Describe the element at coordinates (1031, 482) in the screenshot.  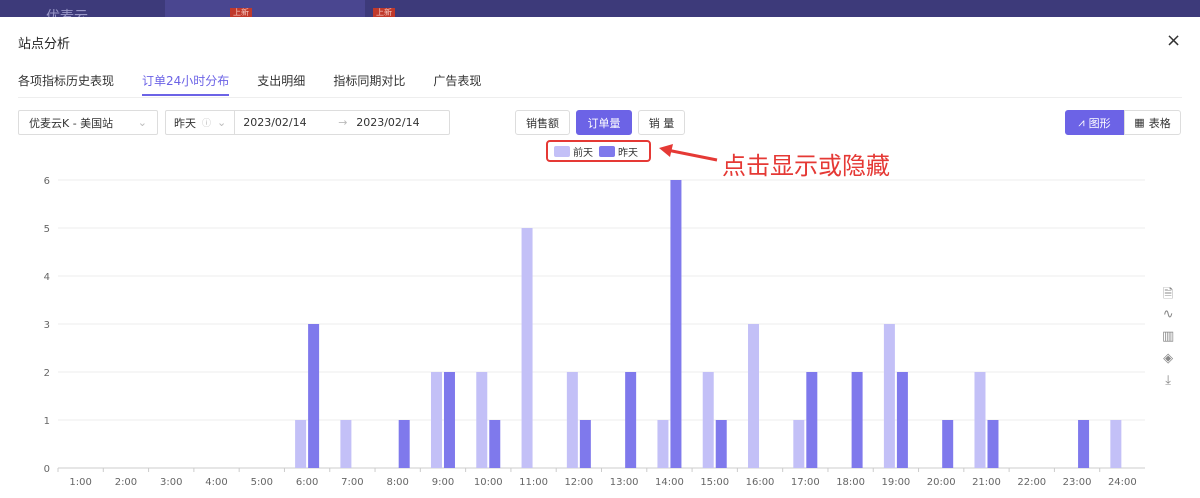
I see `x-tick-label: 22:00` at that location.